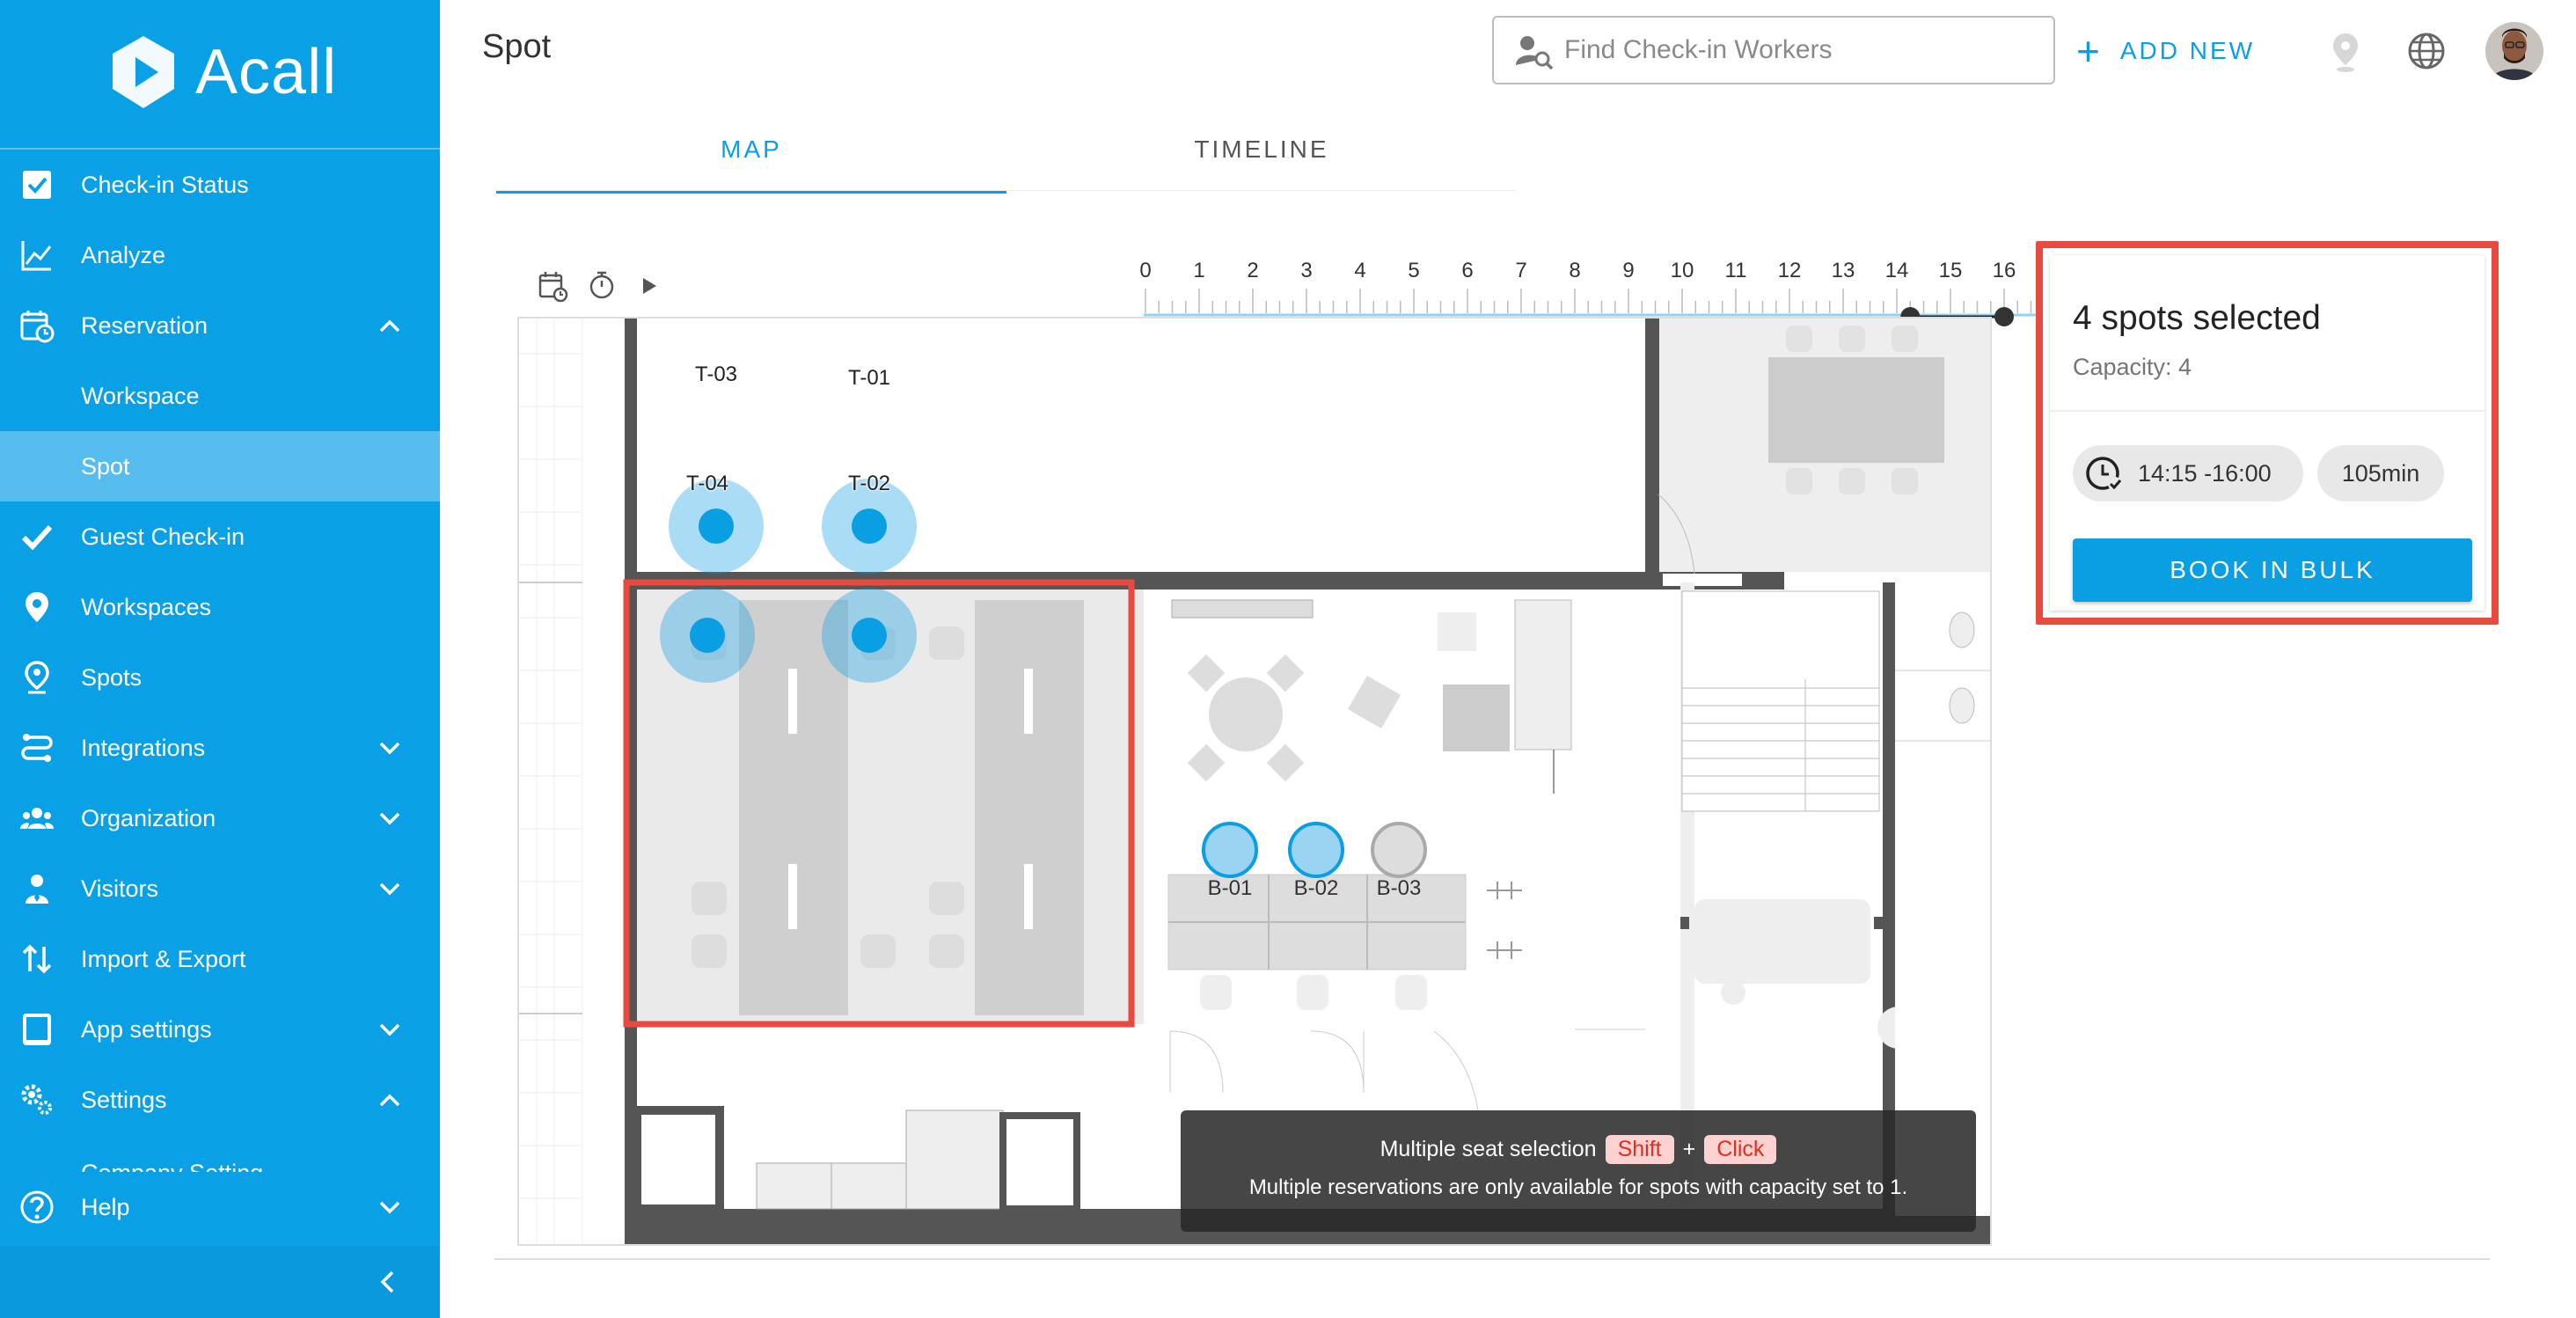 The width and height of the screenshot is (2576, 1318). What do you see at coordinates (220, 1100) in the screenshot?
I see `sidebar-item-settings: Settings` at bounding box center [220, 1100].